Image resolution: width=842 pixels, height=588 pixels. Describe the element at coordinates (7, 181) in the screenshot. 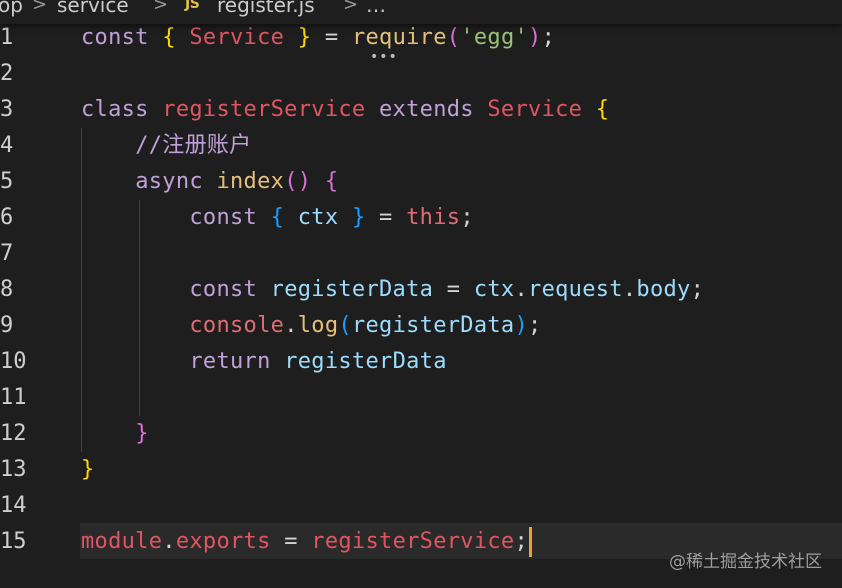

I see `line-number: 5` at that location.